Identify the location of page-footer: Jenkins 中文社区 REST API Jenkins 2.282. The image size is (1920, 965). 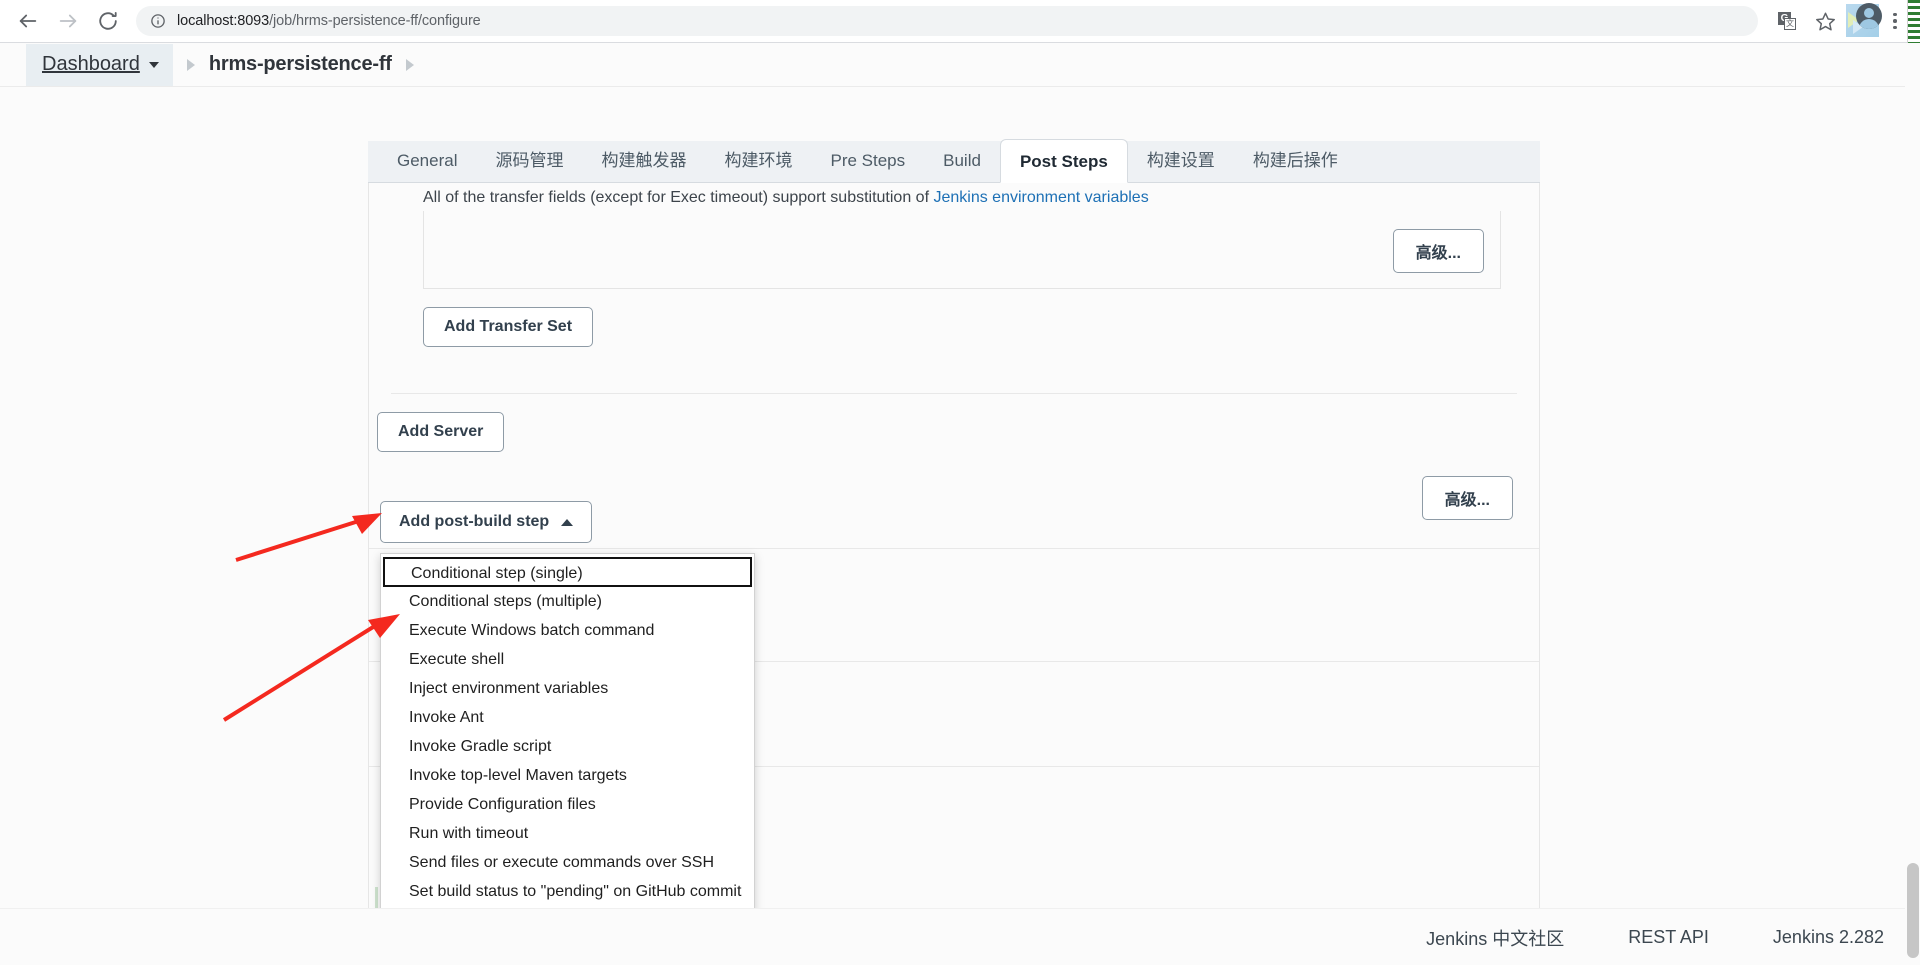
(960, 936).